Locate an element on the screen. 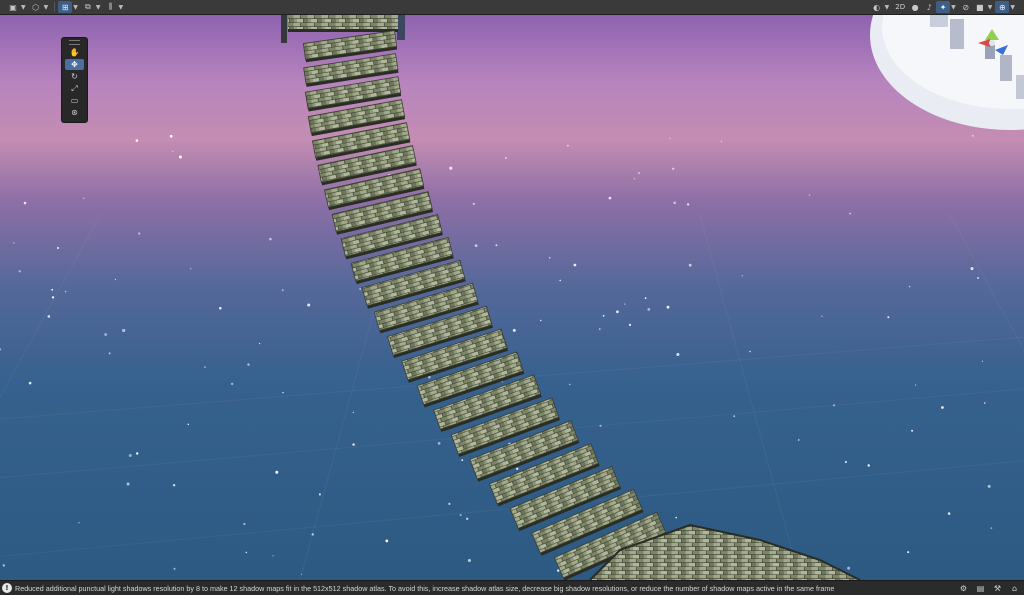 This screenshot has width=1024, height=595. cube-icon: ⬡ is located at coordinates (36, 7).